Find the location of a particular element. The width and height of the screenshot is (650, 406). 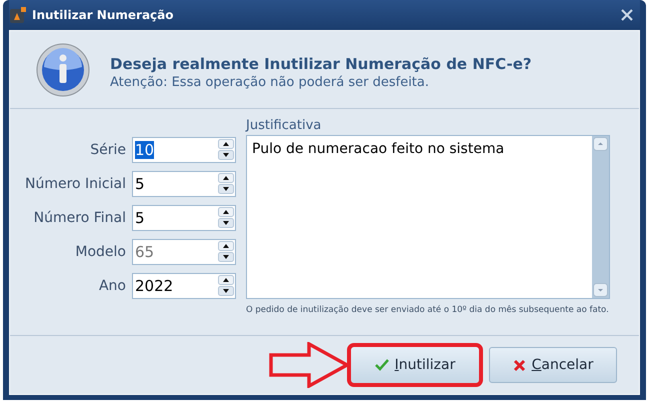

spin-field: 10 is located at coordinates (184, 150).